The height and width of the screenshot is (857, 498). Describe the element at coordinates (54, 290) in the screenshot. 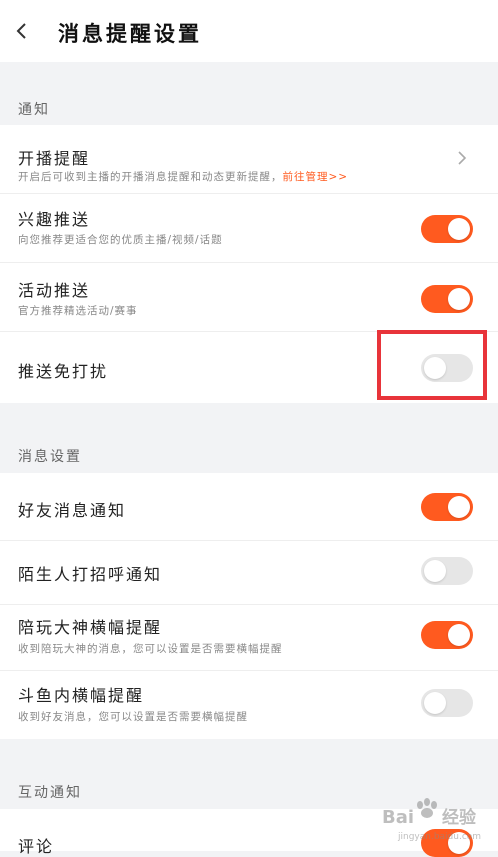

I see `row-title: 活动推送` at that location.